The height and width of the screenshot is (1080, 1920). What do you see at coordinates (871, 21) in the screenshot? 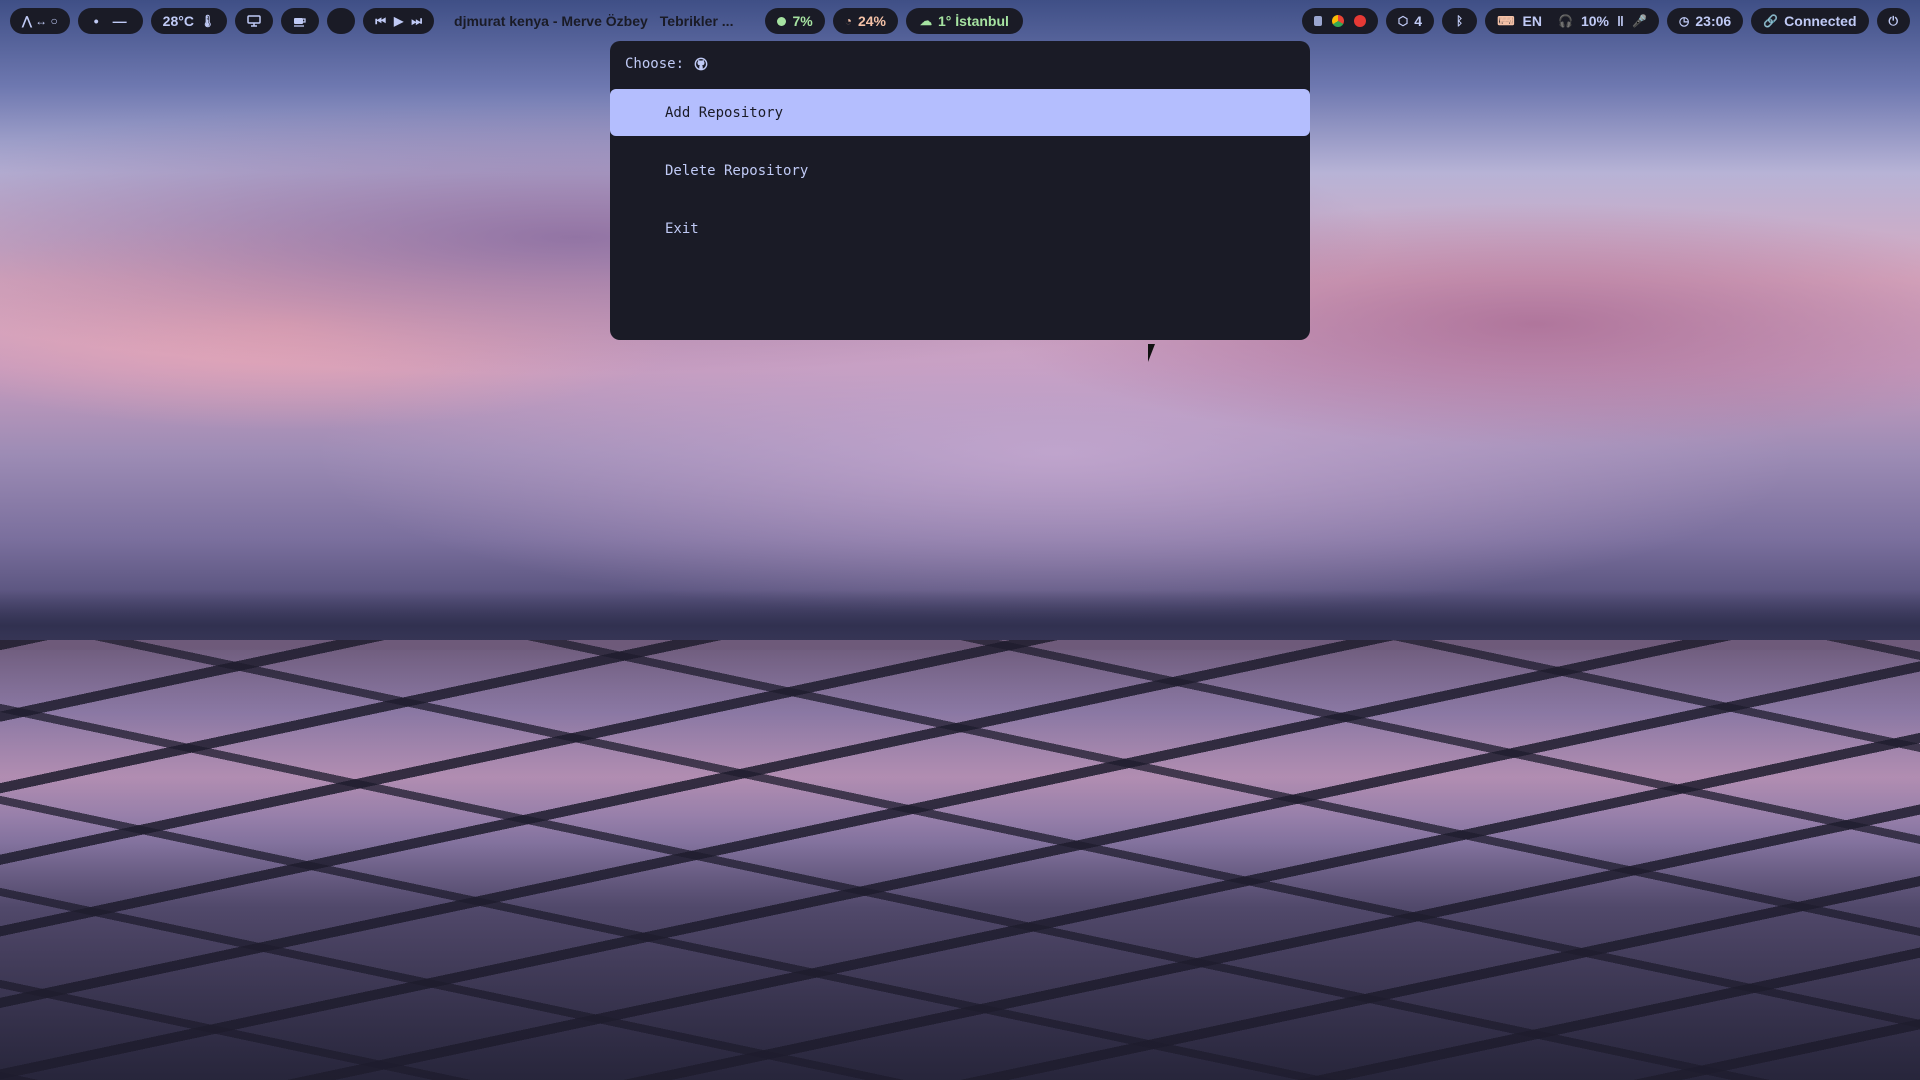
I see `memory-value: 24%` at bounding box center [871, 21].